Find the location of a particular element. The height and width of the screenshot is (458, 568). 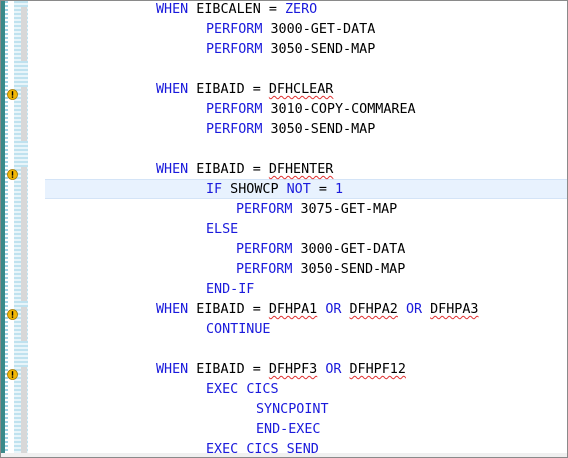

code-line: WHEN EIBAID = DFHPA1 OR DFHPA2 OR DFHPA3 is located at coordinates (317, 310).